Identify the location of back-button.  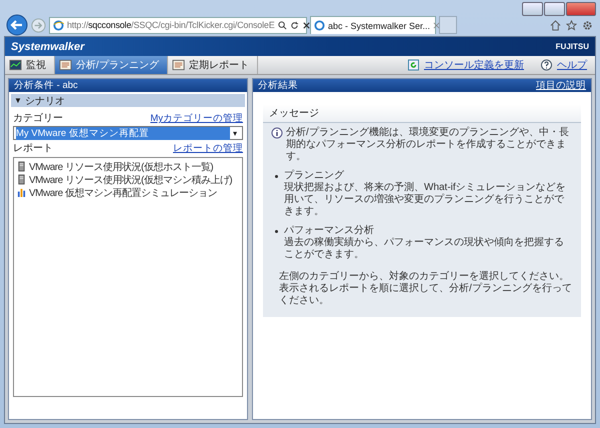
(17, 25).